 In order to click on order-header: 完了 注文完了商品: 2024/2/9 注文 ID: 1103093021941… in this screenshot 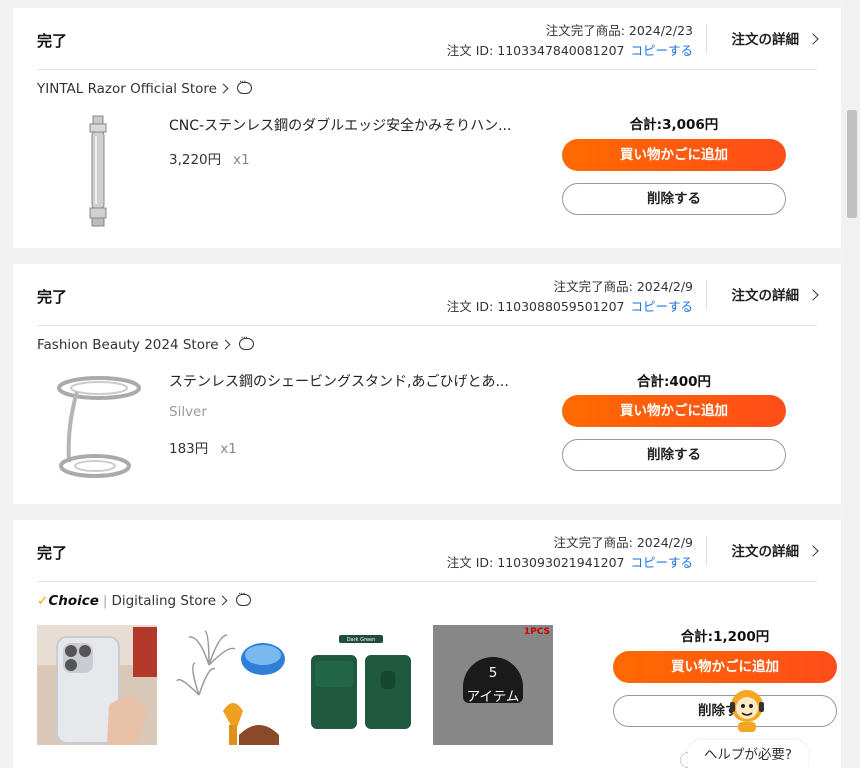, I will do `click(428, 551)`.